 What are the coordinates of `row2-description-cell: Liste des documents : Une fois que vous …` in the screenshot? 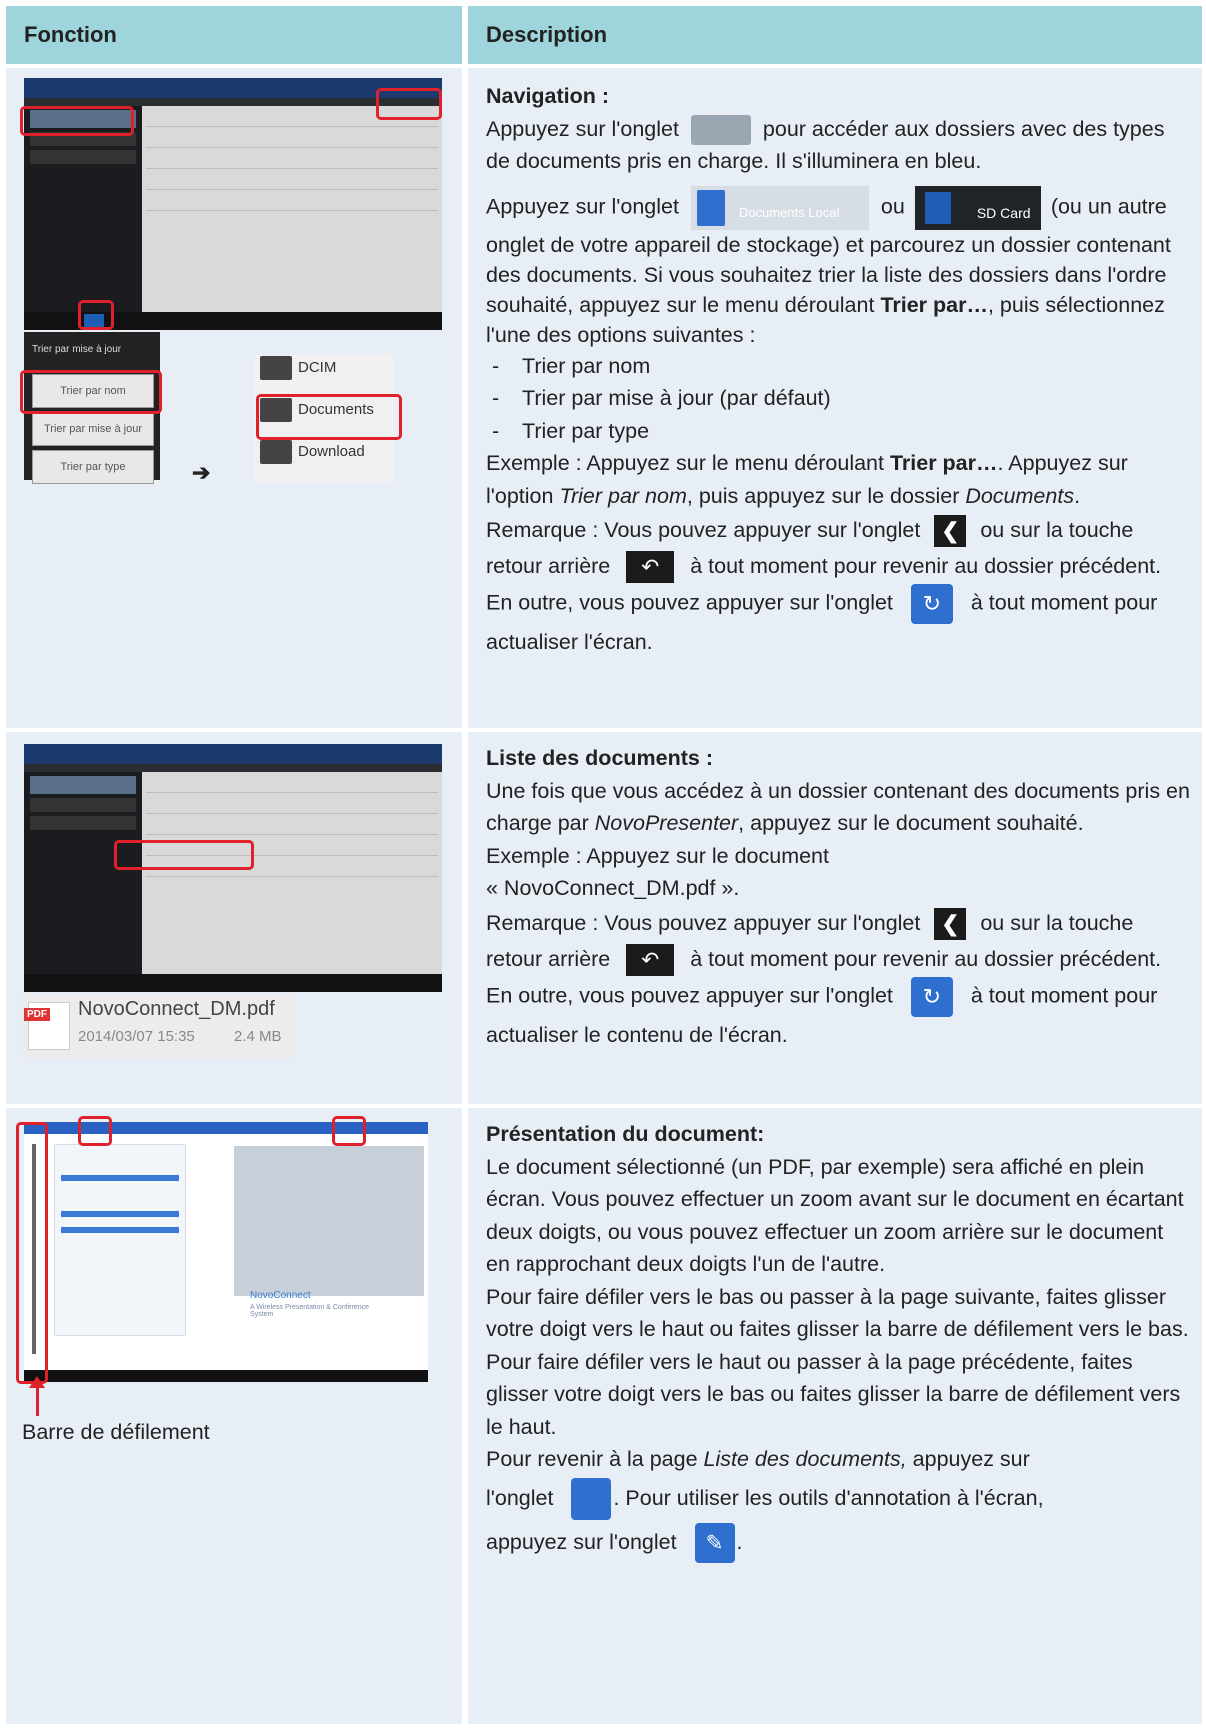 It's located at (835, 918).